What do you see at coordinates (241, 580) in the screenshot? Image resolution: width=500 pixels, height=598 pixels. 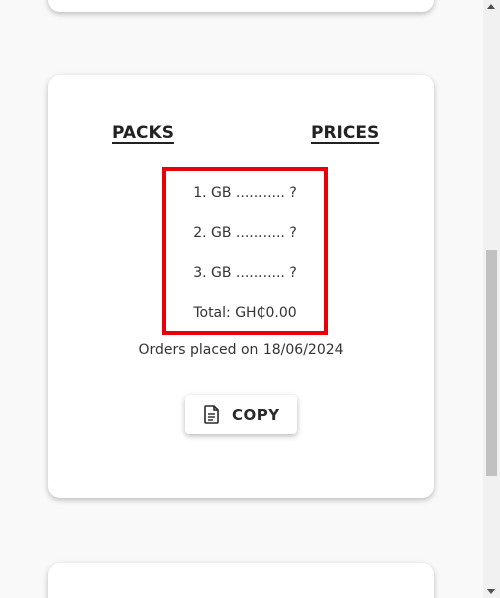 I see `next-order-card` at bounding box center [241, 580].